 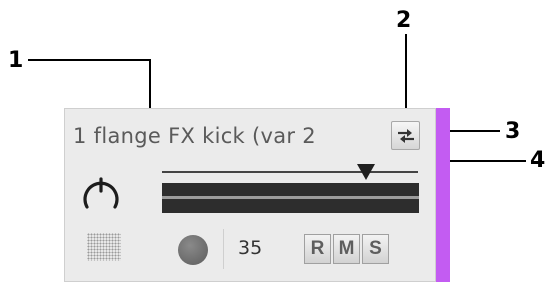 I want to click on mute-button: M, so click(x=346, y=249).